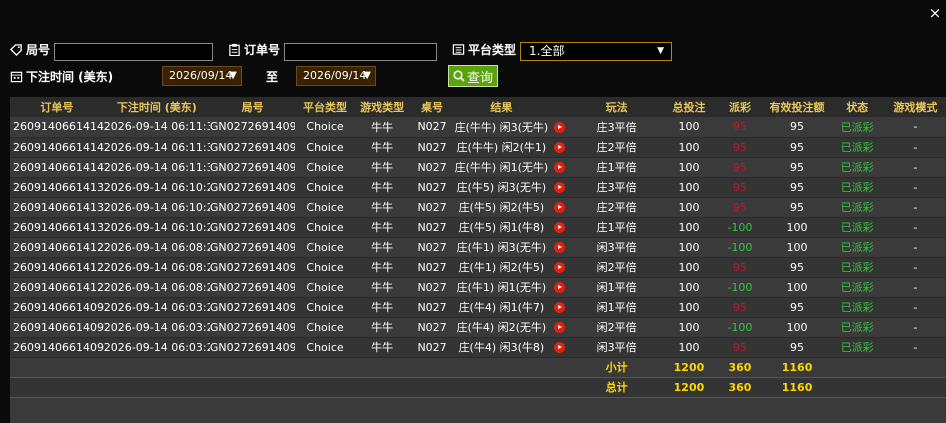  What do you see at coordinates (360, 52) in the screenshot?
I see `order-input` at bounding box center [360, 52].